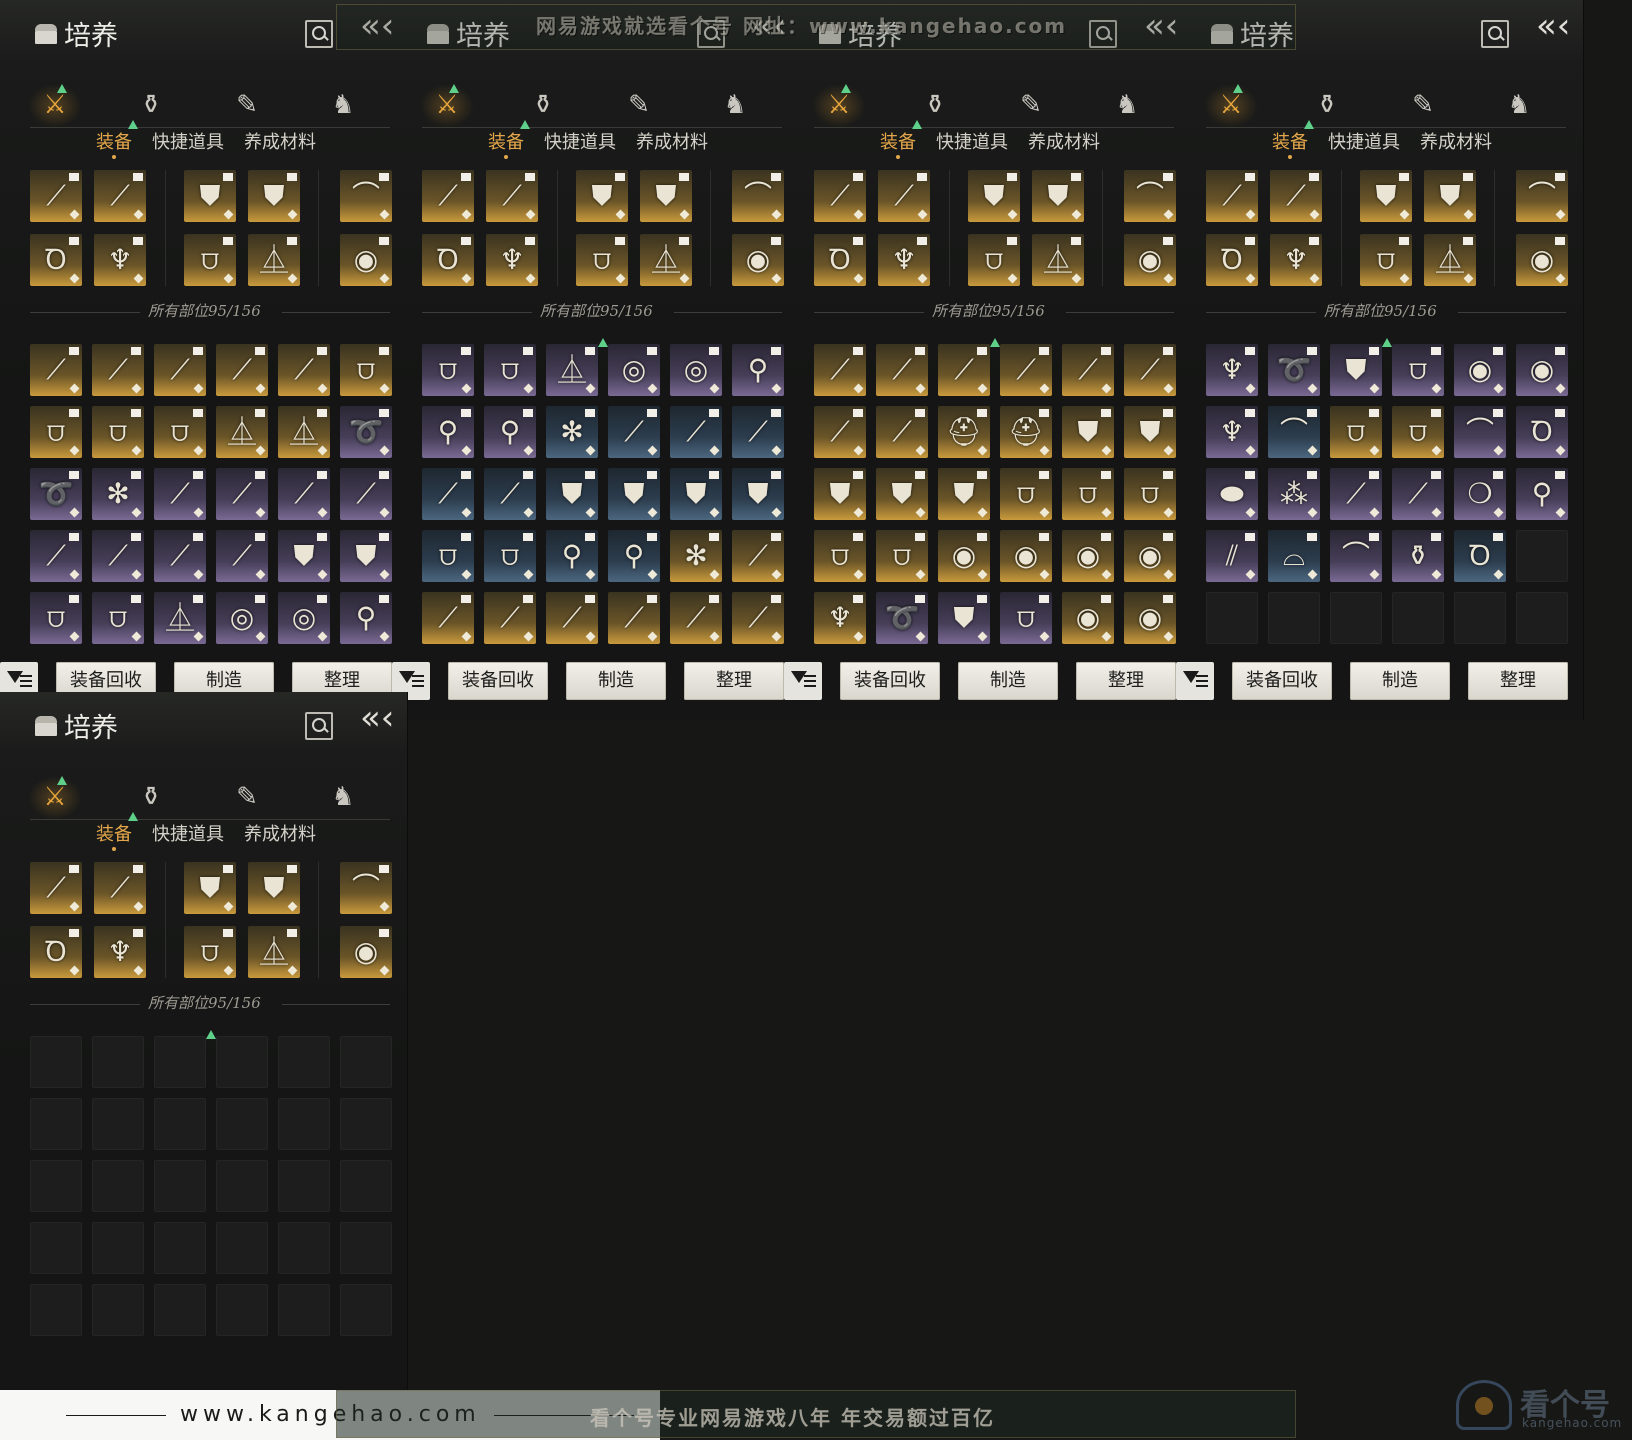  What do you see at coordinates (1480, 494) in the screenshot?
I see `inventory-item: ❍` at bounding box center [1480, 494].